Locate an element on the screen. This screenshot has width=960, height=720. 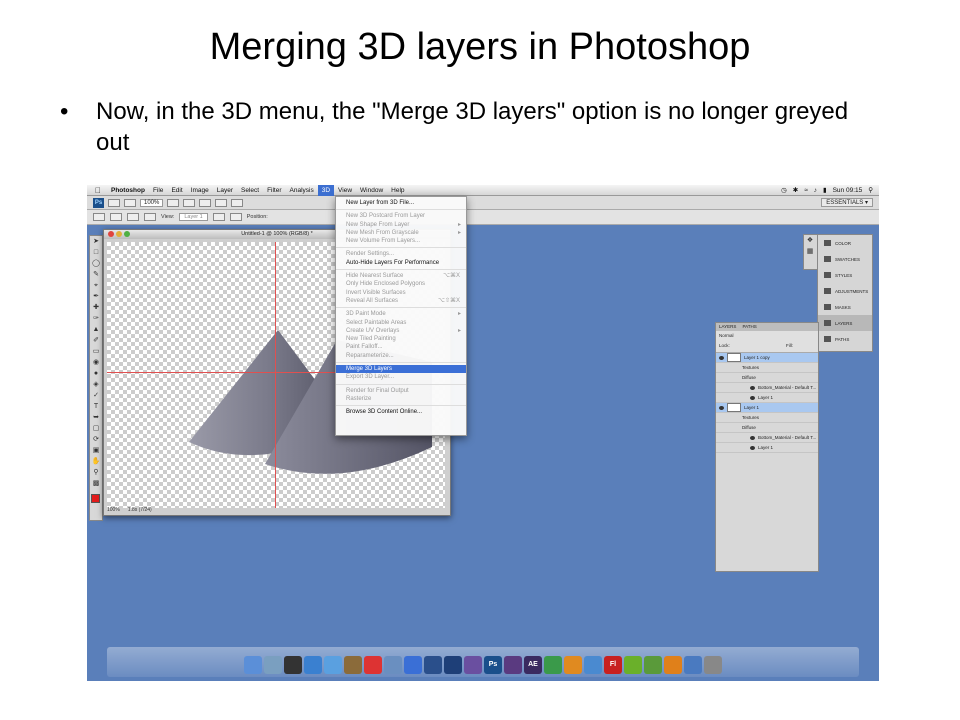
zoom-tool-icon is located at coordinates (189, 202).